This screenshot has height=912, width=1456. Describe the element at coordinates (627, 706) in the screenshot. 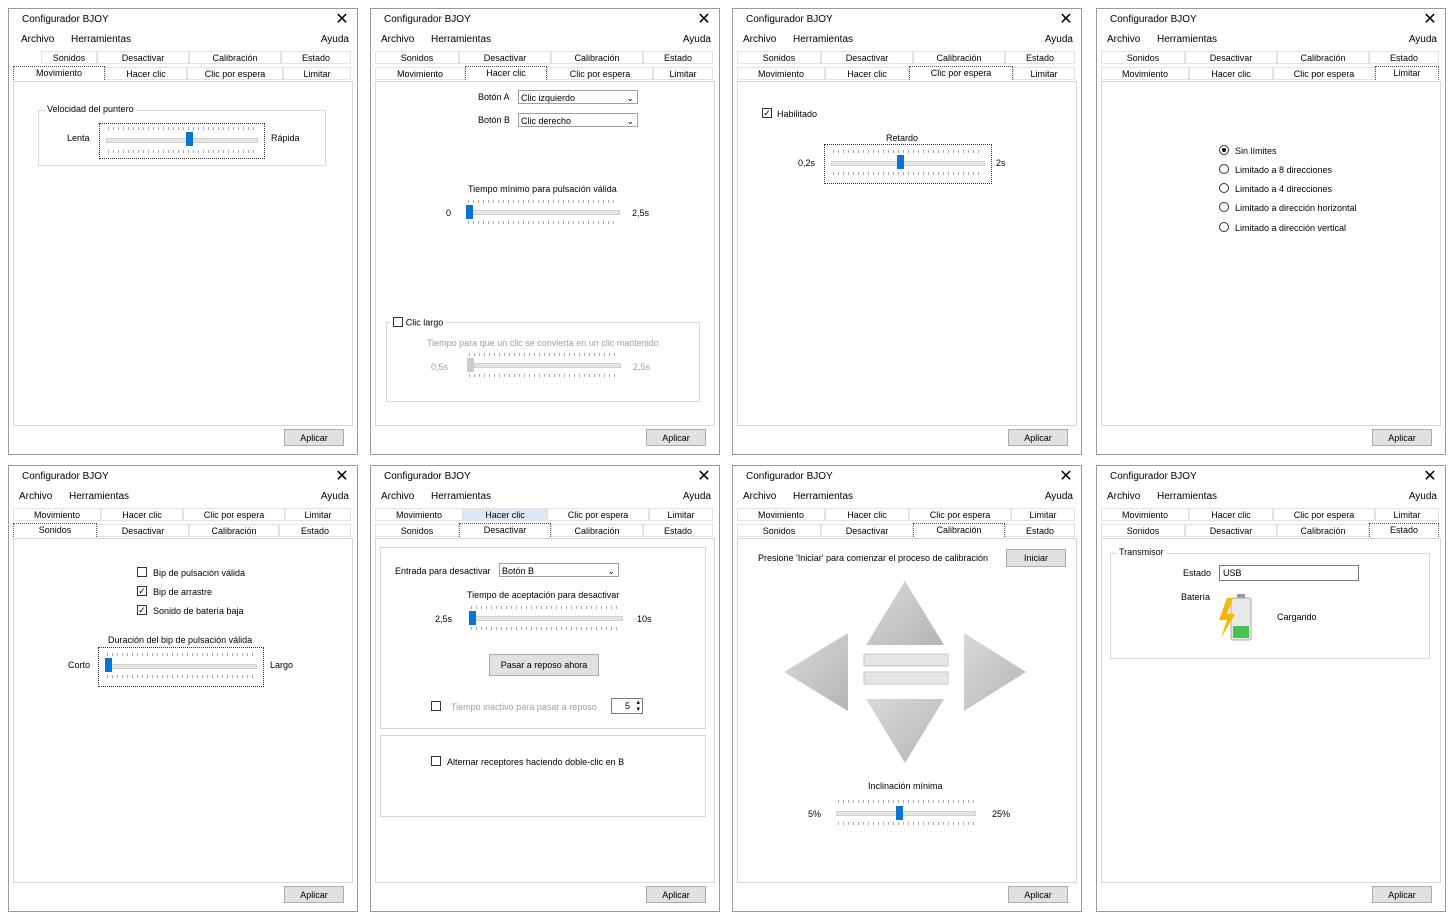

I see `idle-stepper: 5 ▴ ▾` at that location.